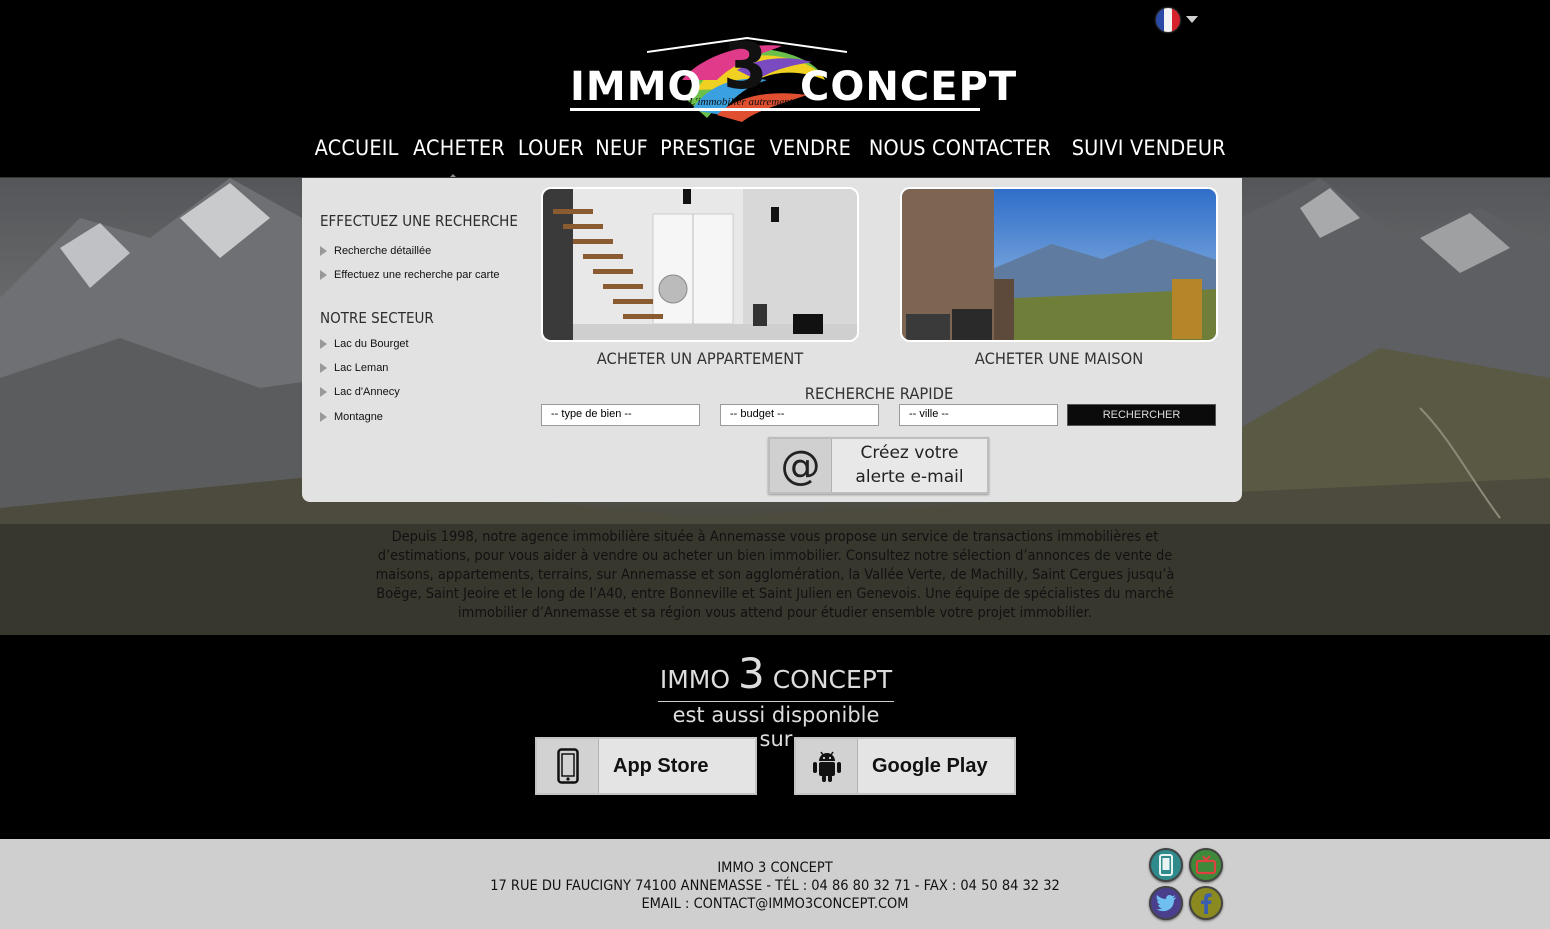 The height and width of the screenshot is (929, 1550). Describe the element at coordinates (708, 151) in the screenshot. I see `nav-prestige: PRESTIGE` at that location.